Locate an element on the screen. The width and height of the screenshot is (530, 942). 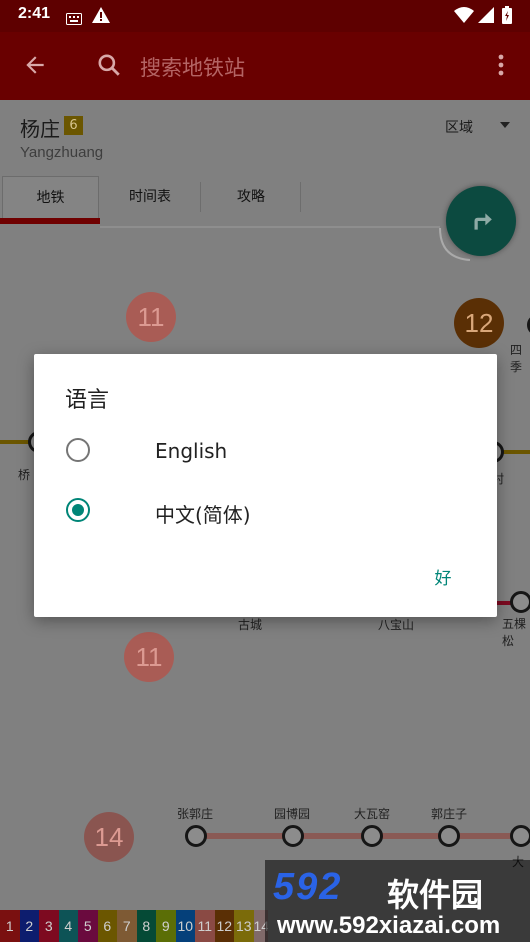
cell-signal-icon is located at coordinates (486, 17).